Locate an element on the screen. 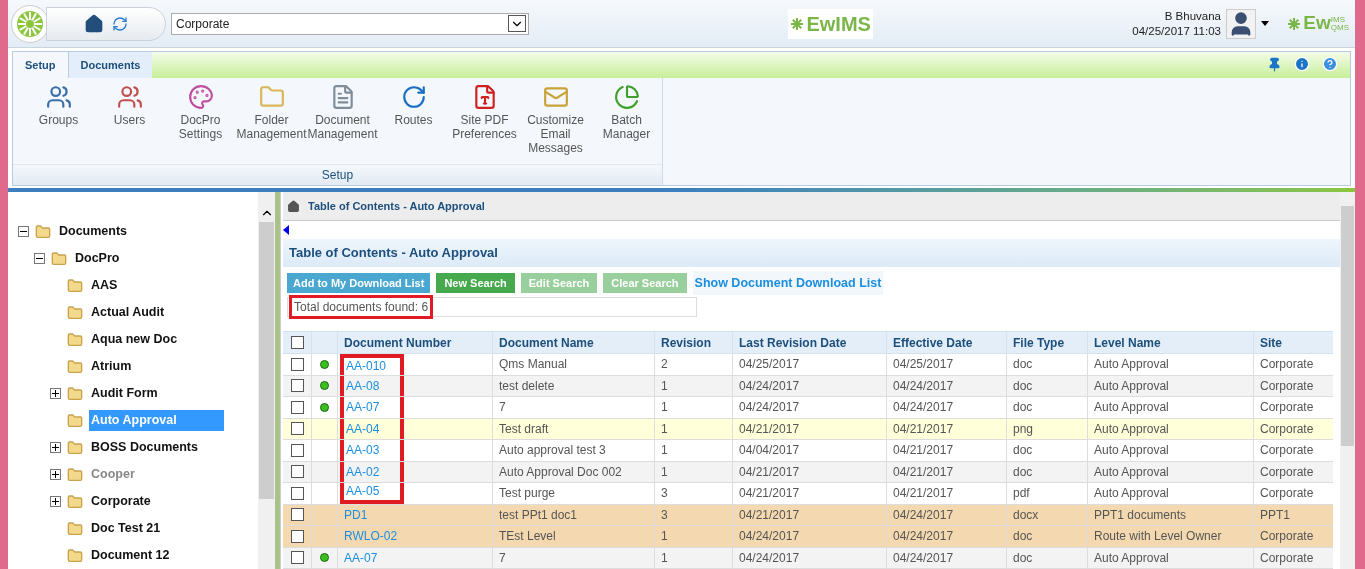 The image size is (1365, 569). info-icon is located at coordinates (1302, 64).